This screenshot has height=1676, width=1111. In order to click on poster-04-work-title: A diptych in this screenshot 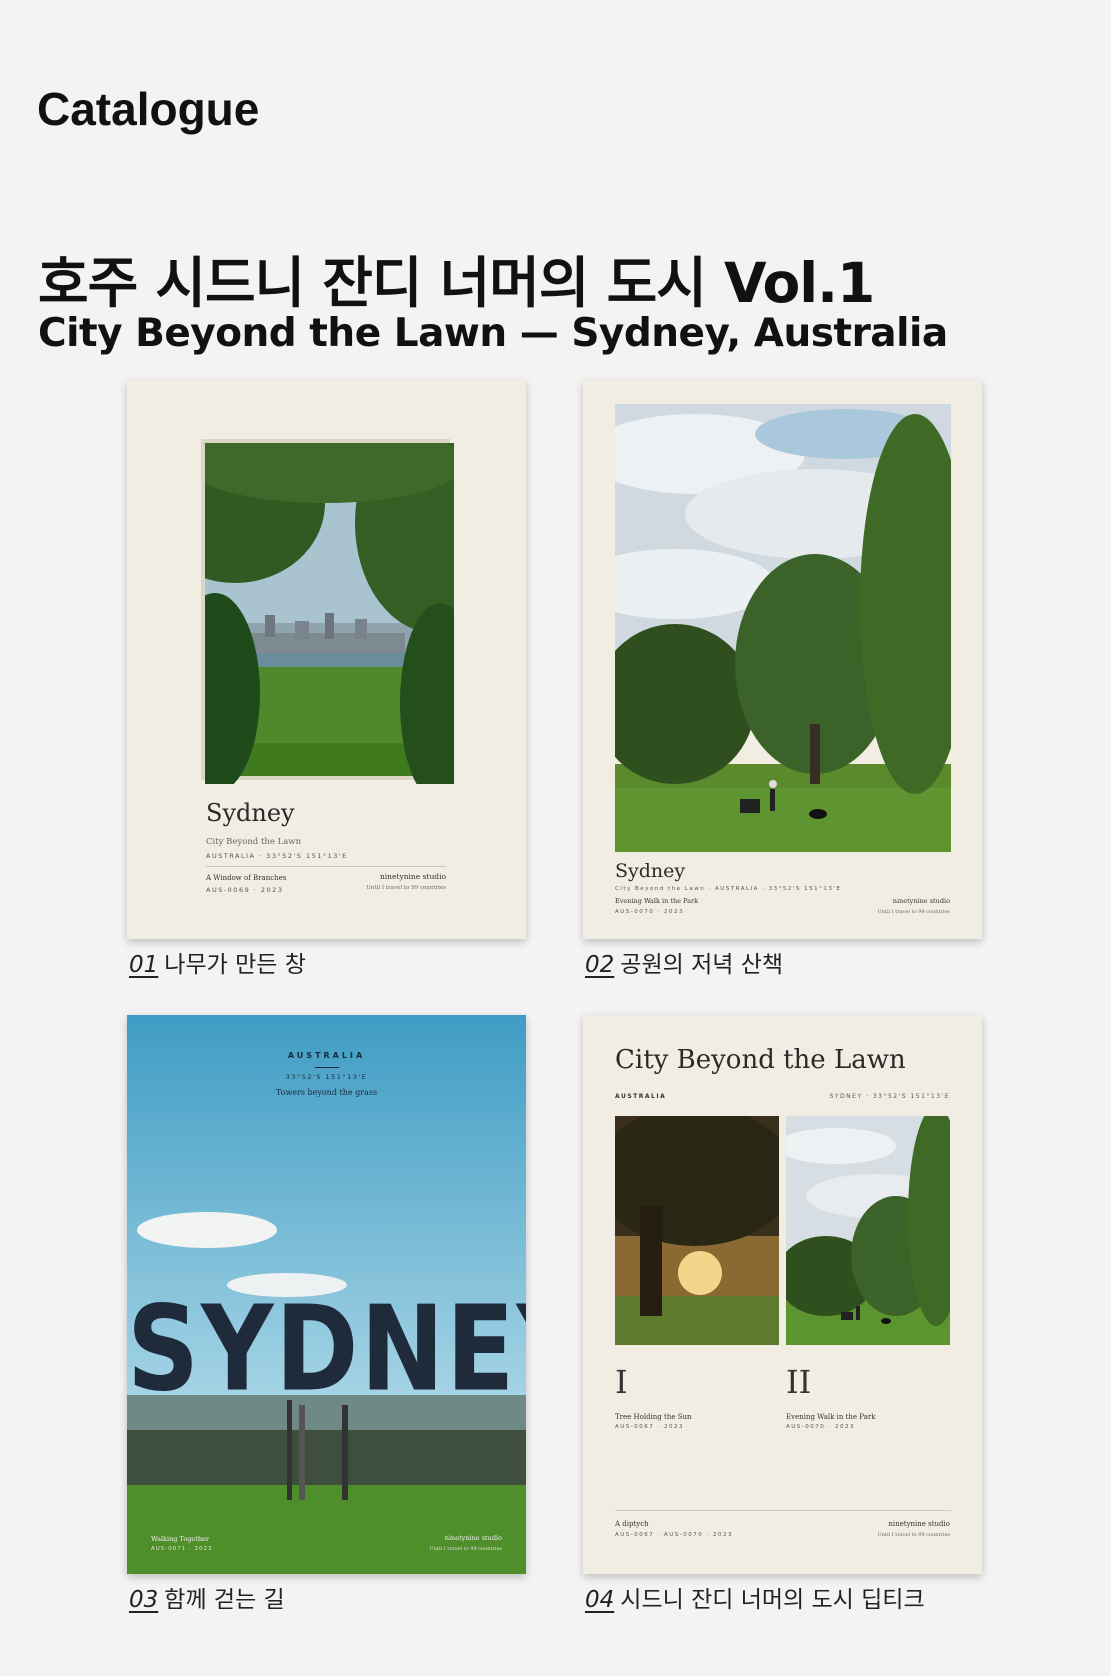, I will do `click(632, 1524)`.